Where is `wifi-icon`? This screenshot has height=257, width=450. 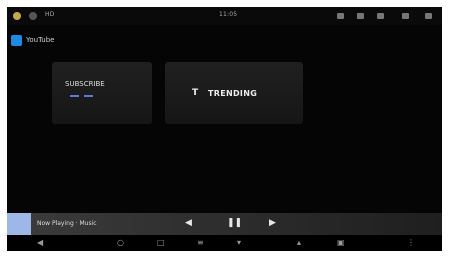 wifi-icon is located at coordinates (360, 16).